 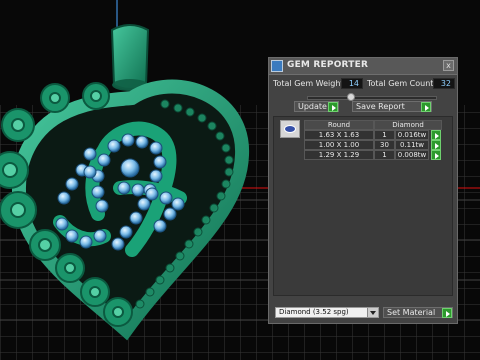 I want to click on gem-thumbnail, so click(x=290, y=129).